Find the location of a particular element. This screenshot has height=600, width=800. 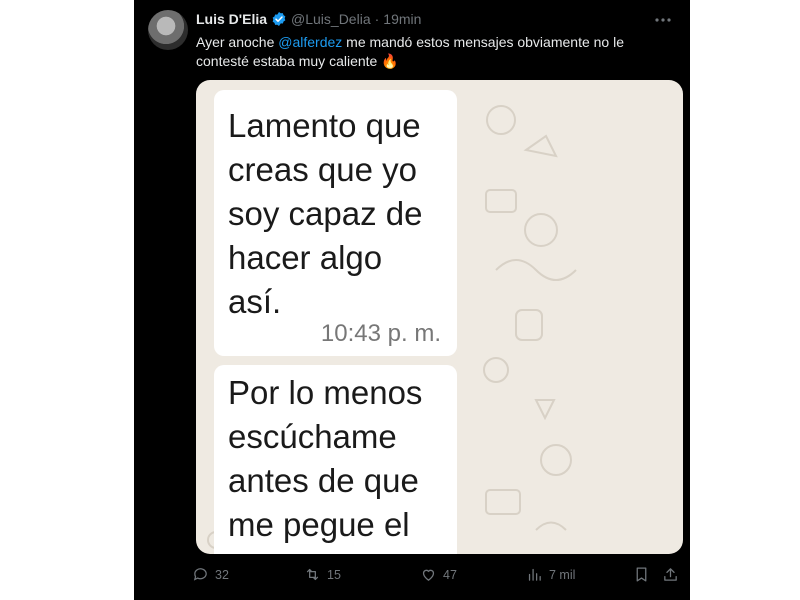

chat-message-time: 10:43 p. m. is located at coordinates (380, 333).